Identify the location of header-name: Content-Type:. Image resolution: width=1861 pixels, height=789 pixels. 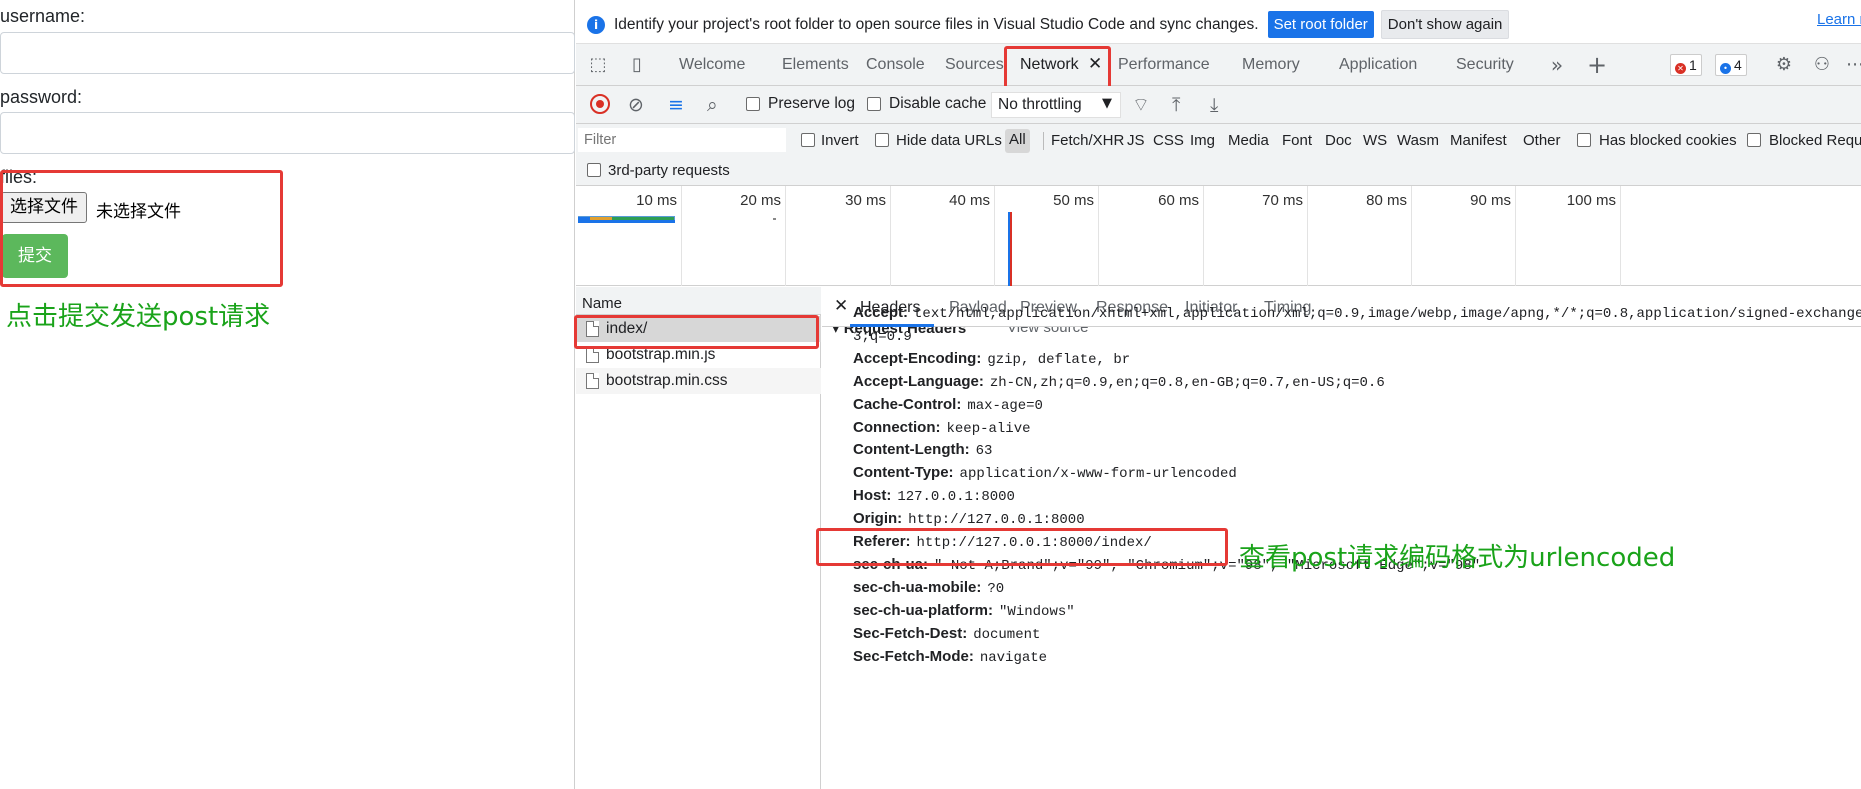
(903, 472).